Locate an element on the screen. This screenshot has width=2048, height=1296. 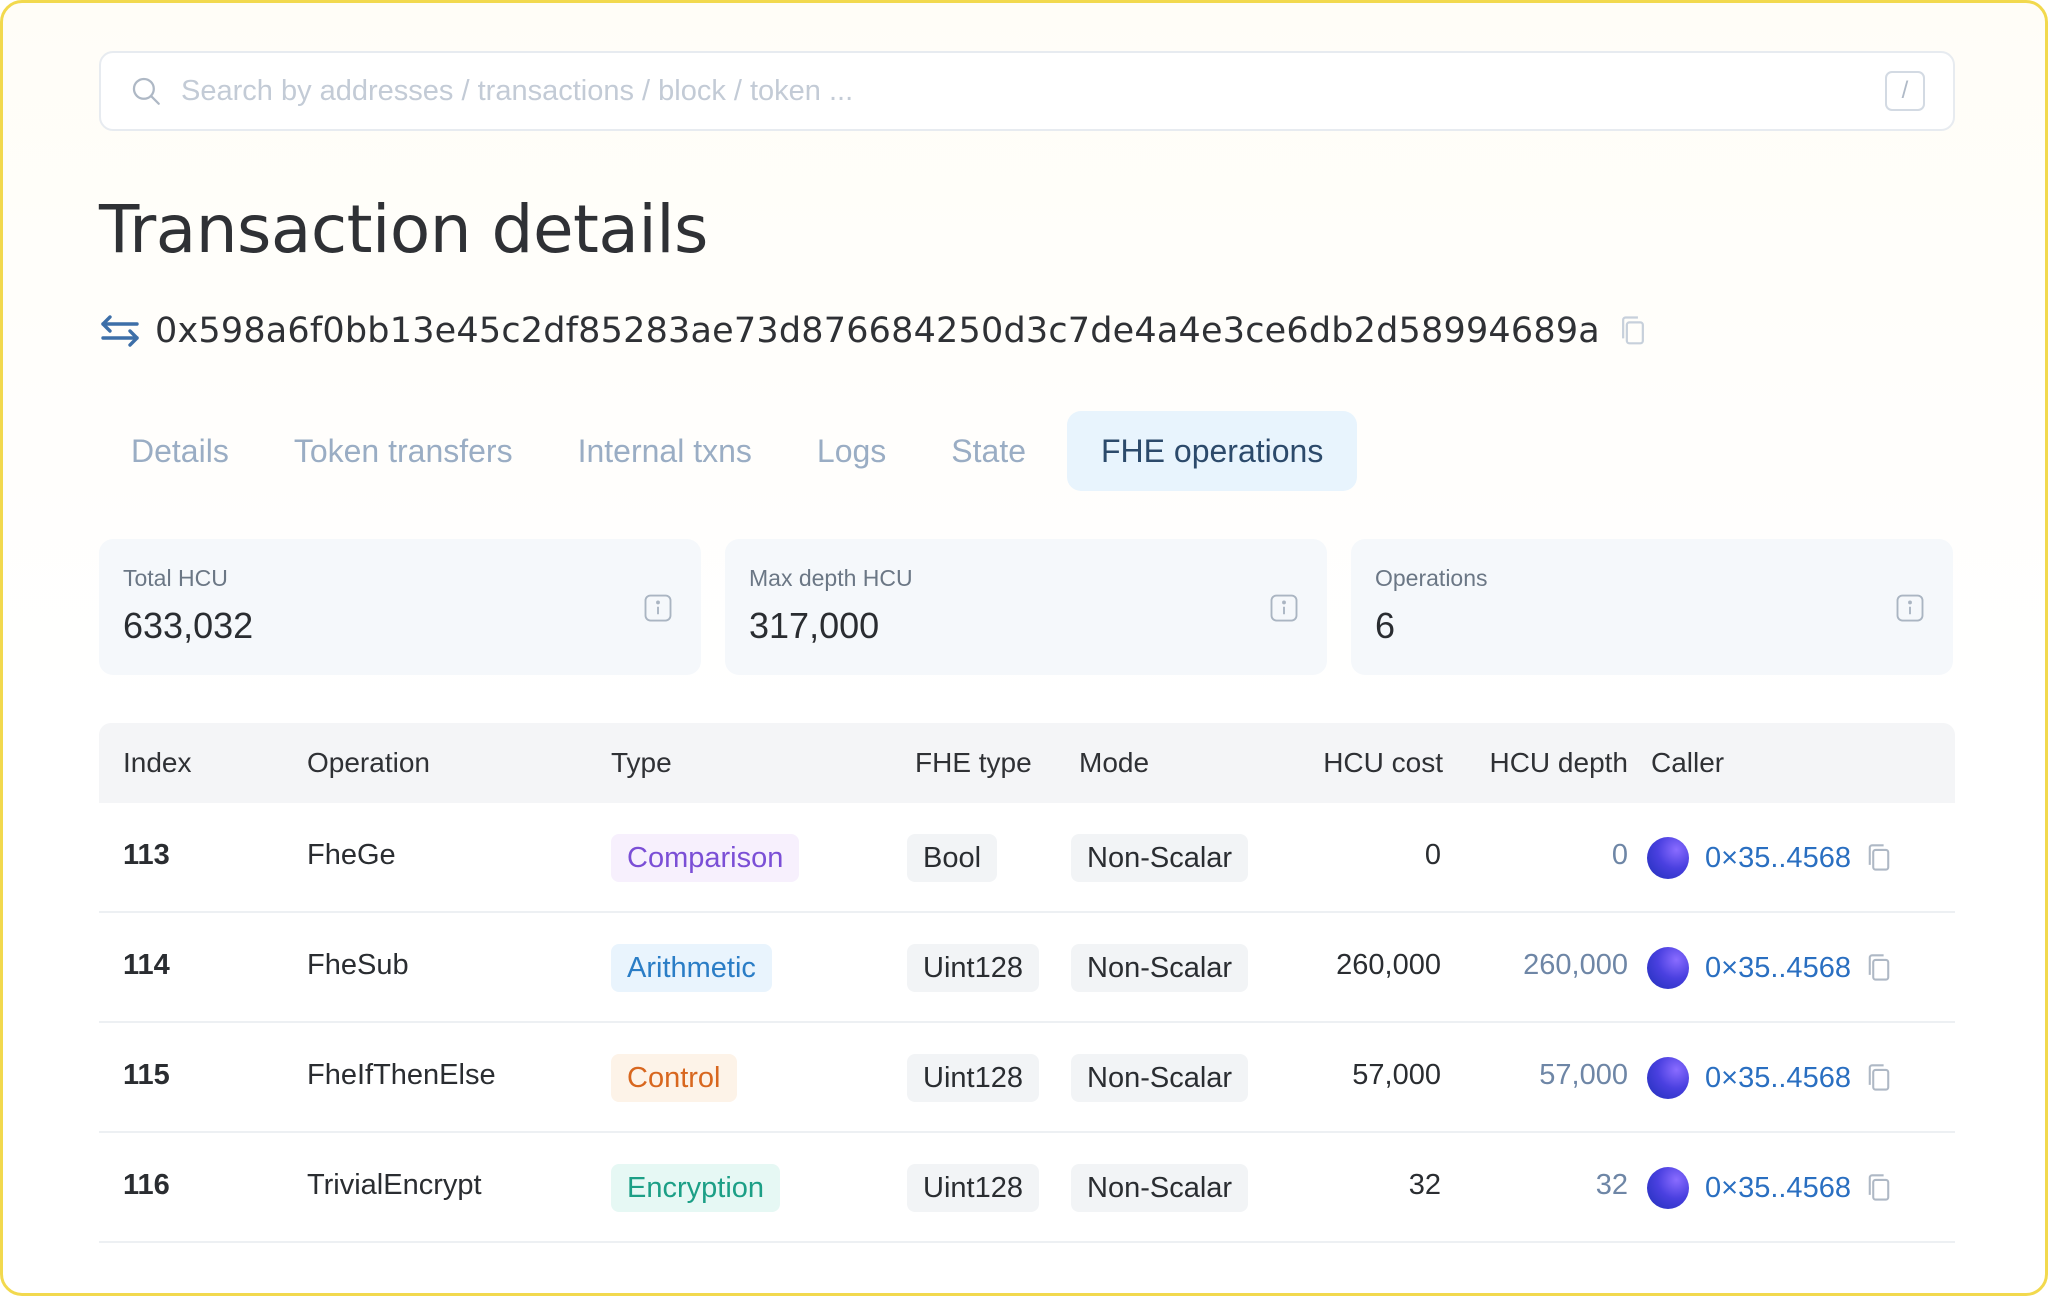
tab-fhe-operations: FHE operations is located at coordinates (1212, 451).